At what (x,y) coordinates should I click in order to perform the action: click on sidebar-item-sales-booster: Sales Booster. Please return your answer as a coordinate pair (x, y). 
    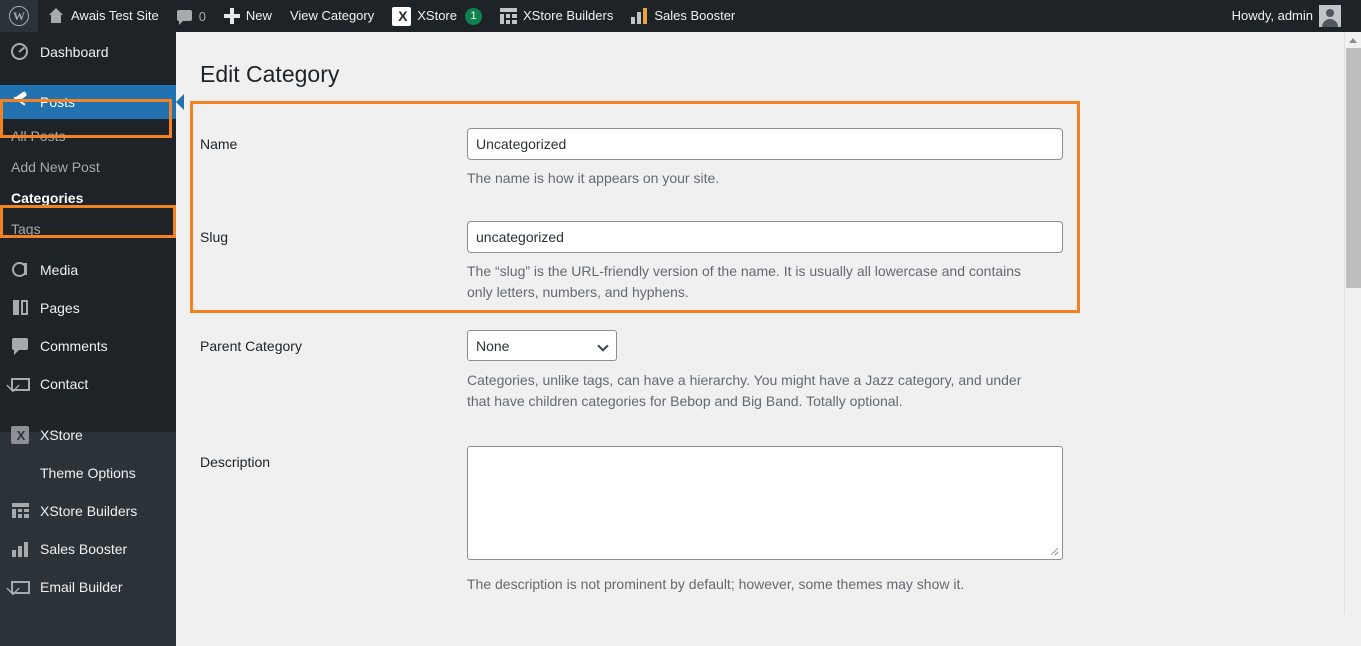
    Looking at the image, I should click on (88, 549).